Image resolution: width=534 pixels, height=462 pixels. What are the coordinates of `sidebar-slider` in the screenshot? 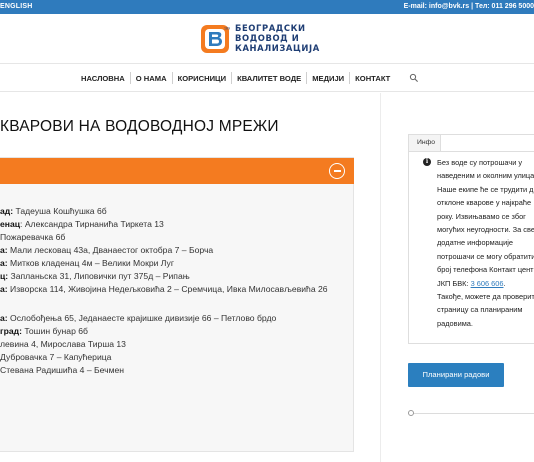 It's located at (471, 413).